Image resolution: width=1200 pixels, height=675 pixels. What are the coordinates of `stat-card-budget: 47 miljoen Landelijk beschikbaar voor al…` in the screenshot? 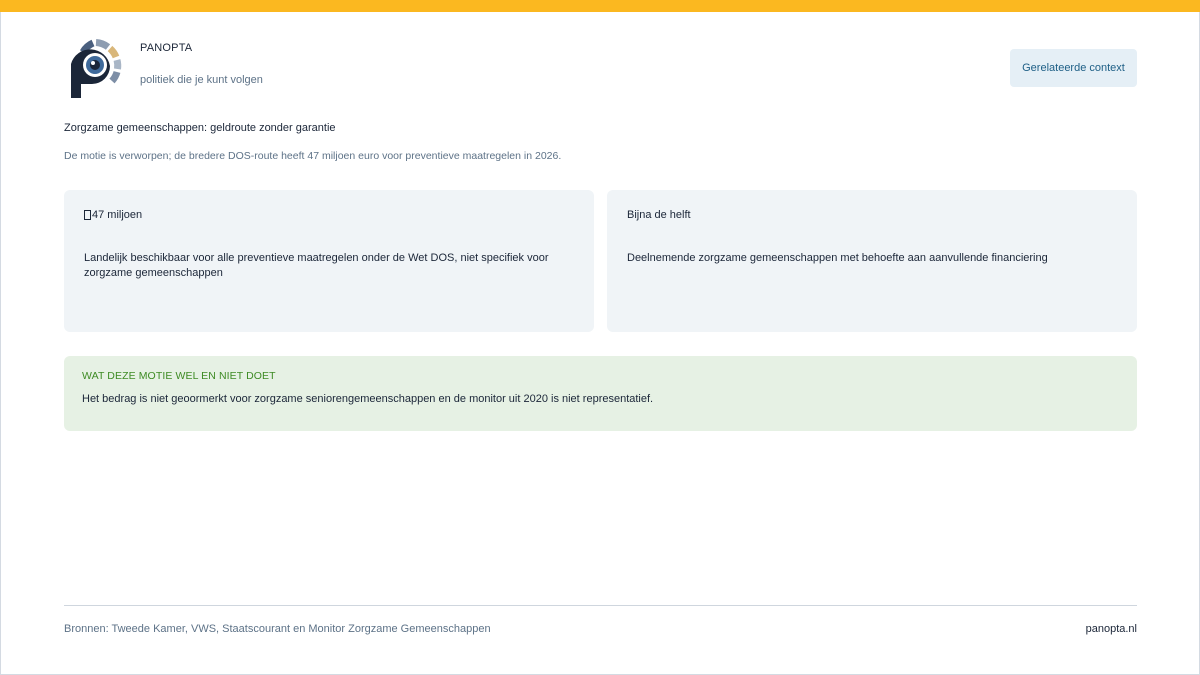 It's located at (329, 261).